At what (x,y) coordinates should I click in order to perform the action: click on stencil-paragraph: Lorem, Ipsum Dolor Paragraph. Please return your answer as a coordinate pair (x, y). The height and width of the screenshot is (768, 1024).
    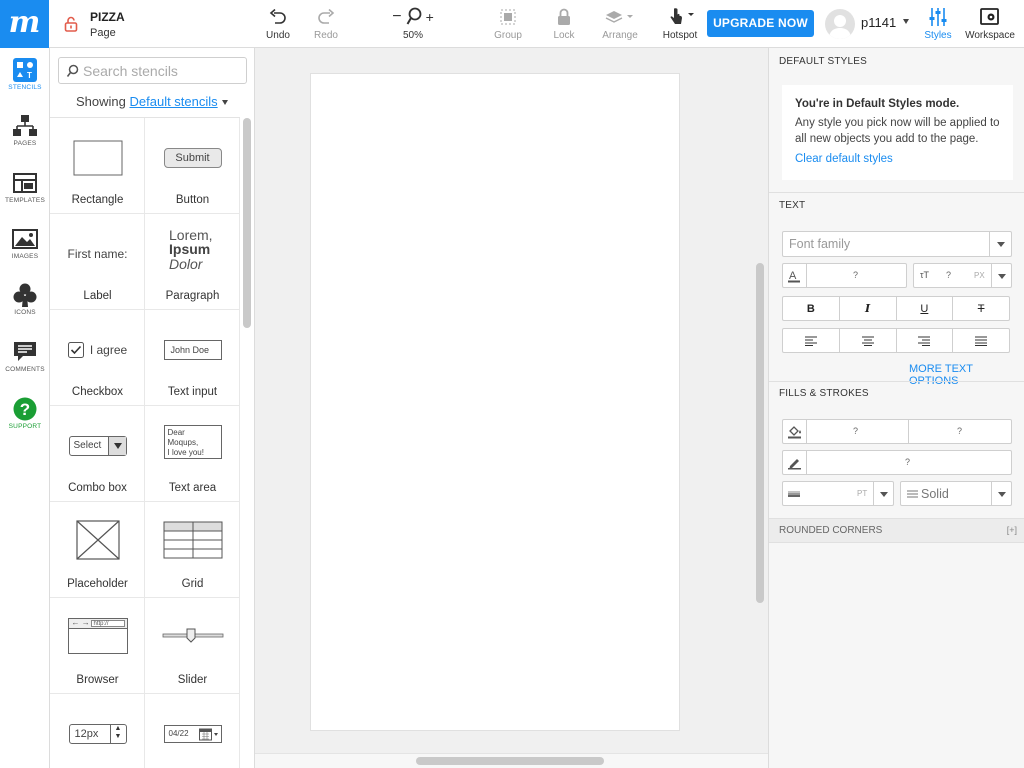
    Looking at the image, I should click on (192, 262).